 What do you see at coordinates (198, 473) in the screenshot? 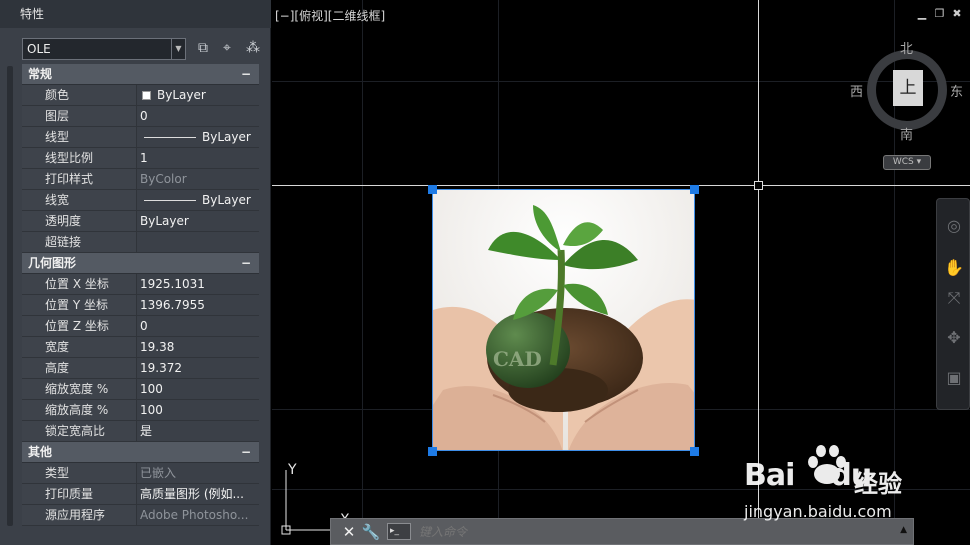
I see `property-value: 已嵌入` at bounding box center [198, 473].